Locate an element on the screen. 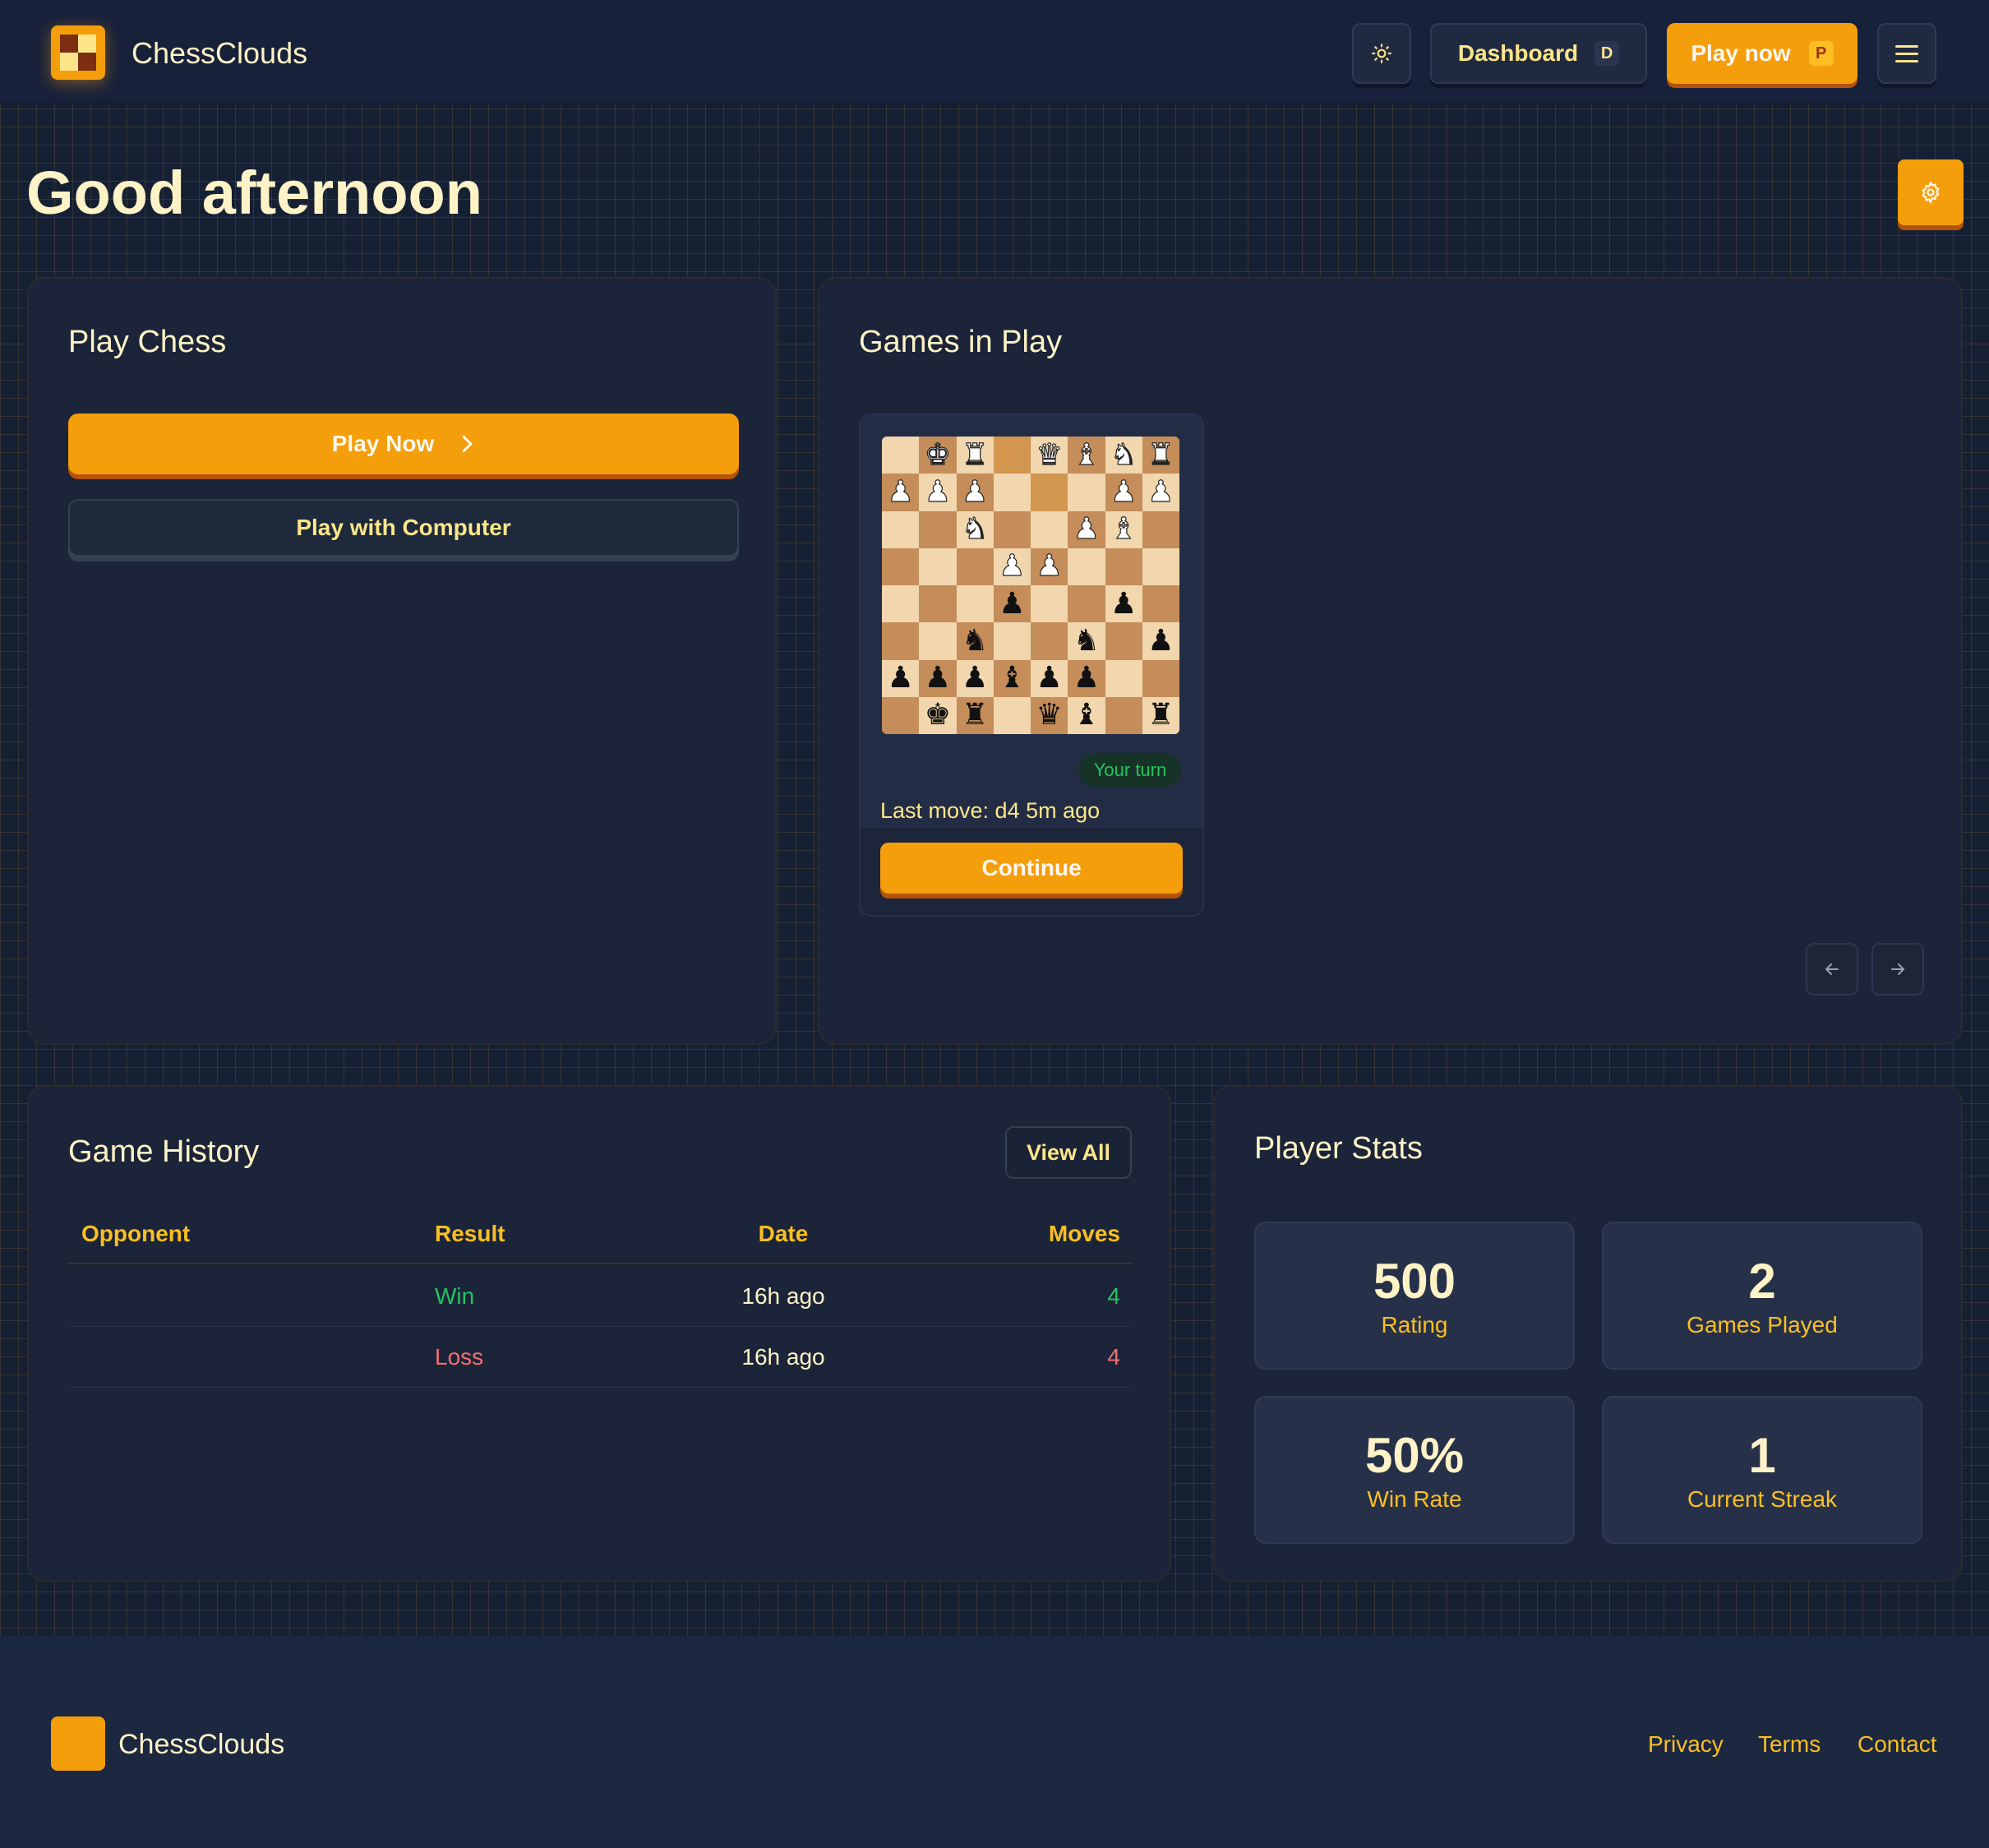  footer-link-privacy: Privacy is located at coordinates (1686, 1744).